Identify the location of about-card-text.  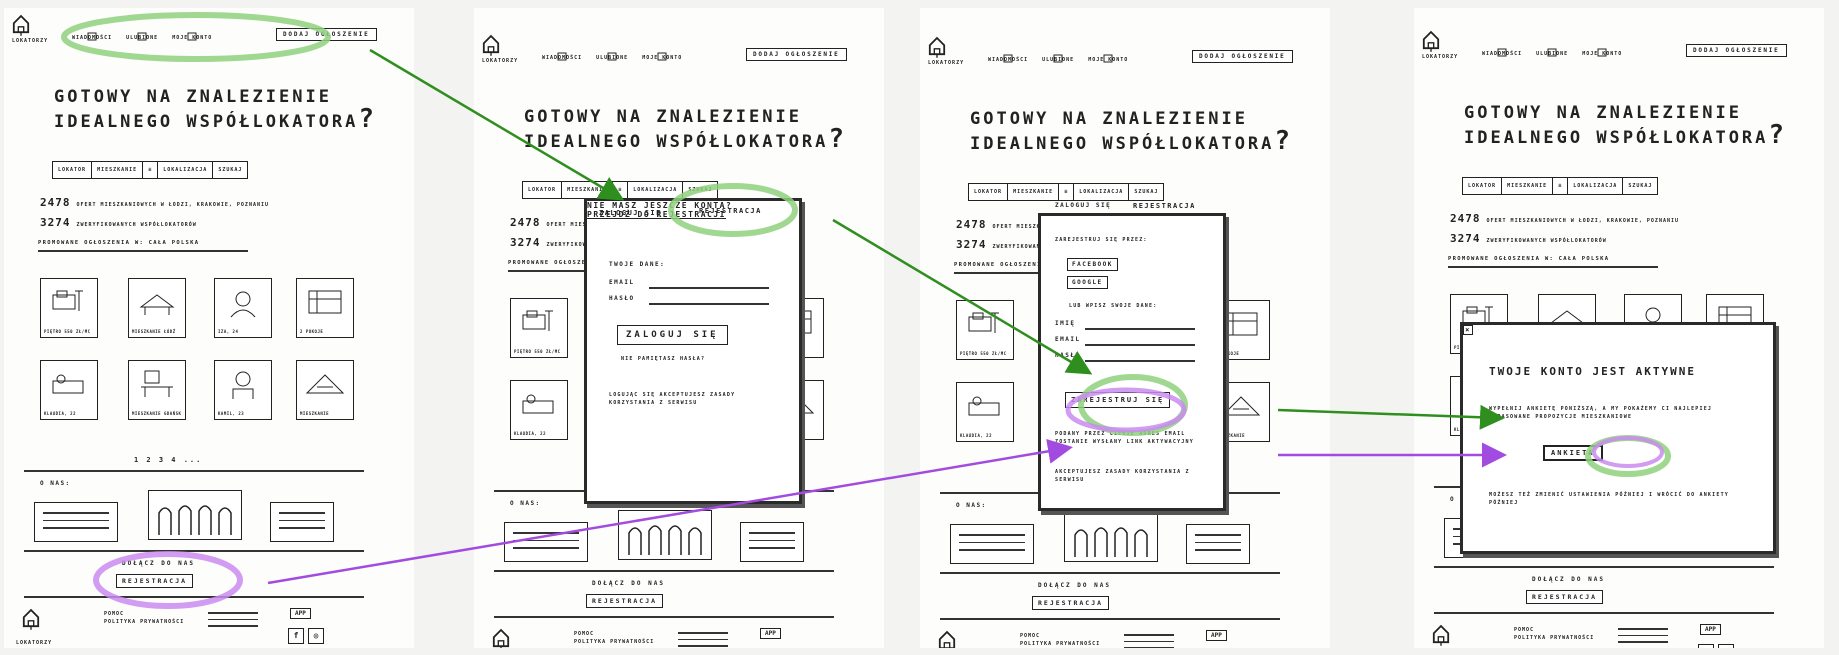
(772, 542).